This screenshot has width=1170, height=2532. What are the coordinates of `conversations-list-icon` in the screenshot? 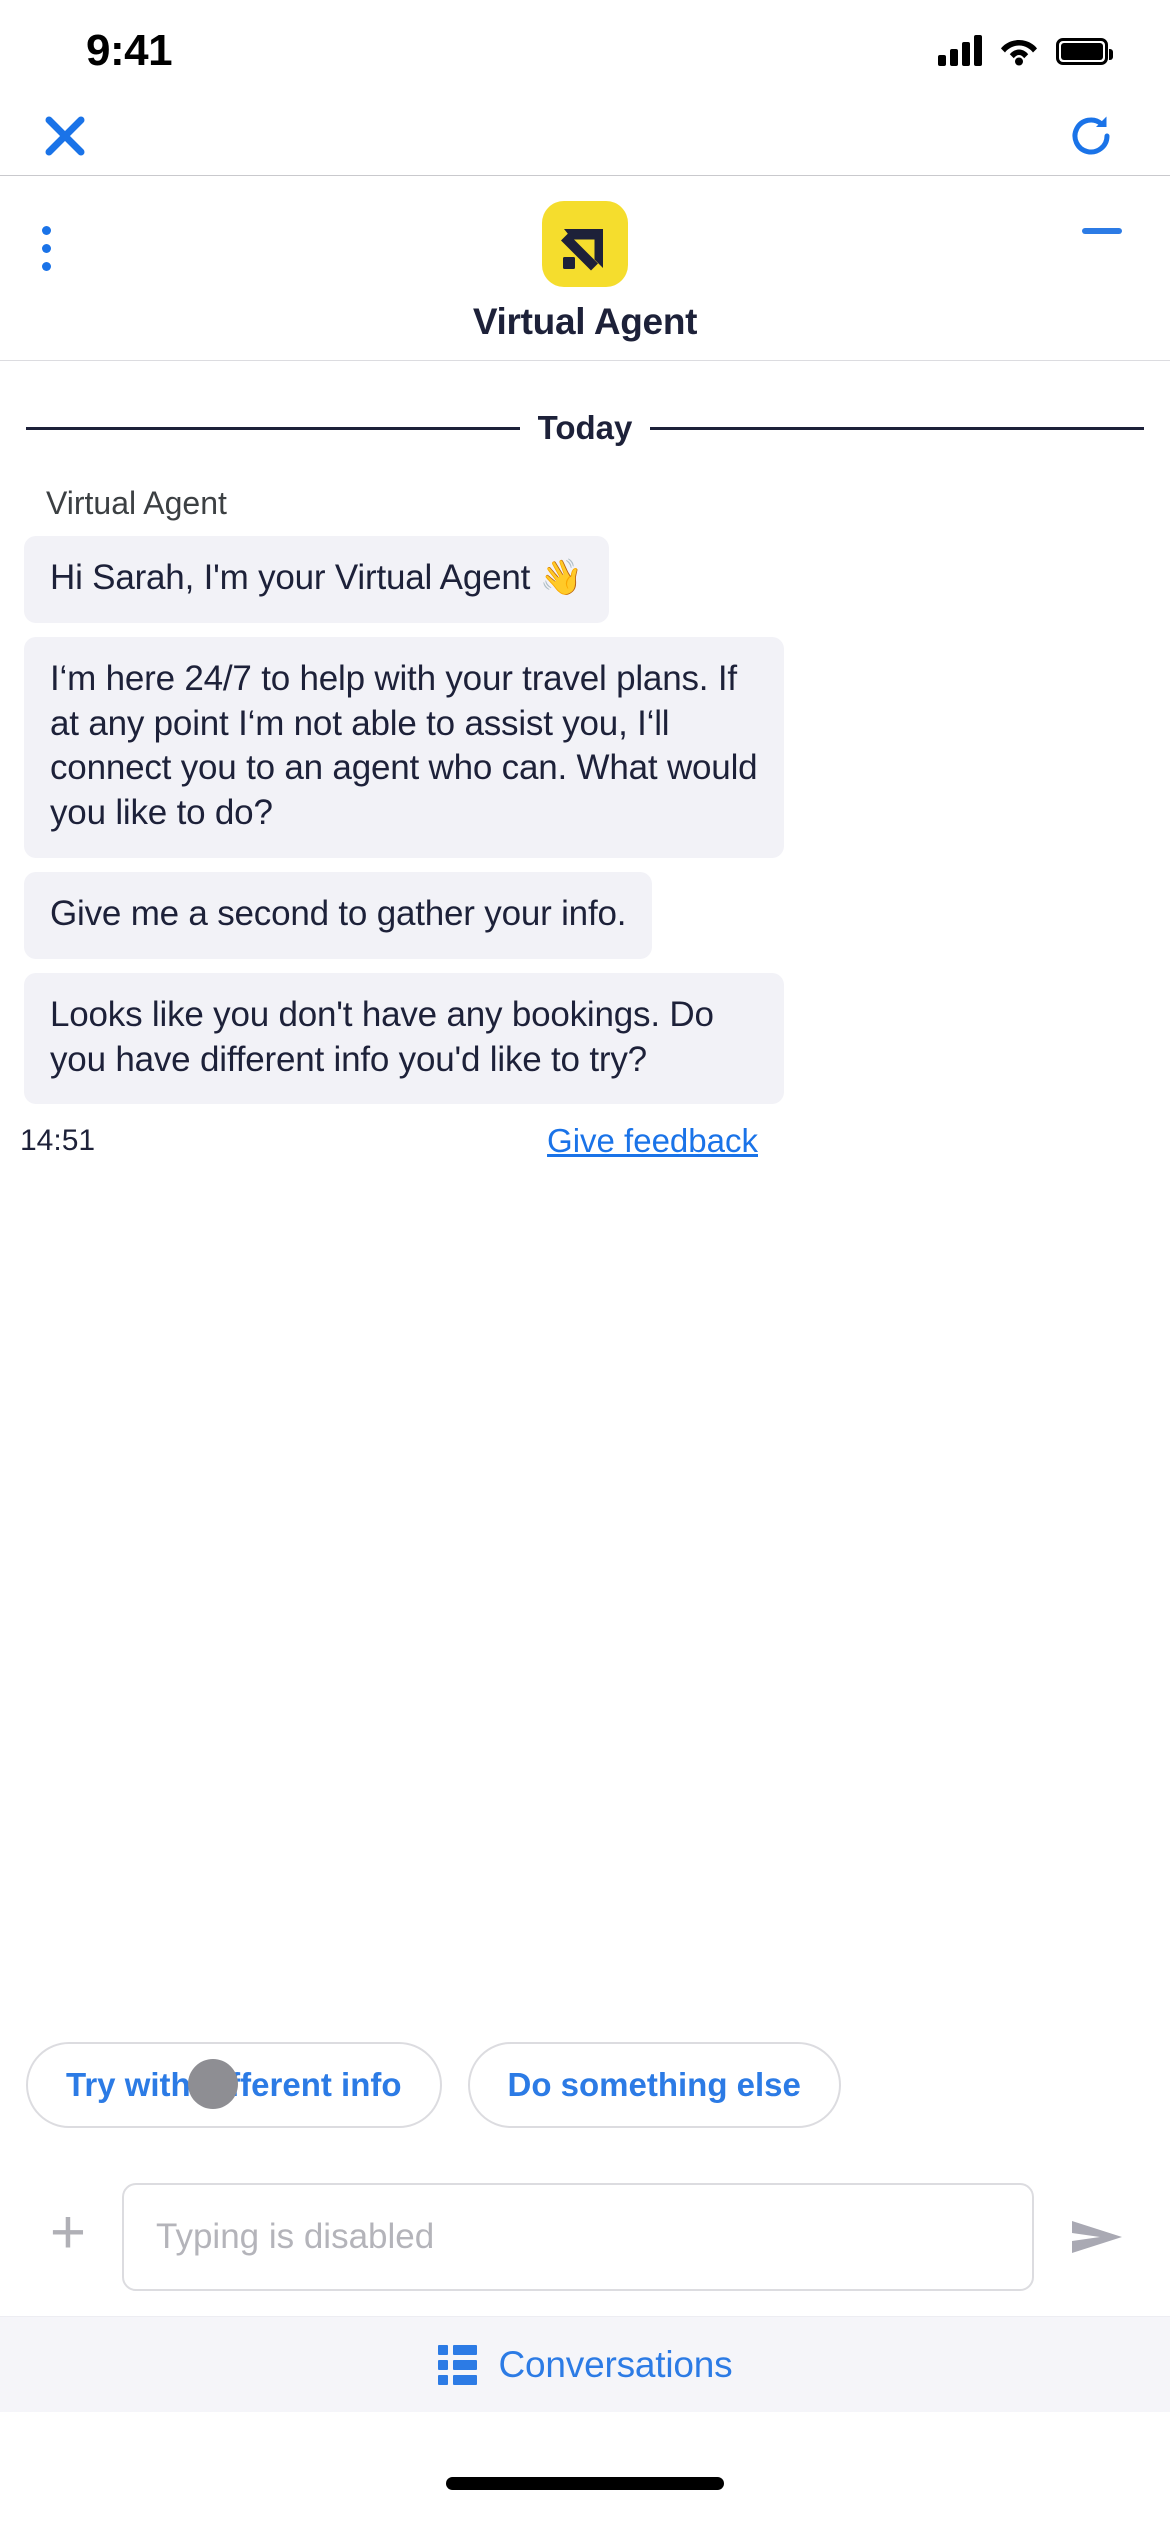 It's located at (457, 2364).